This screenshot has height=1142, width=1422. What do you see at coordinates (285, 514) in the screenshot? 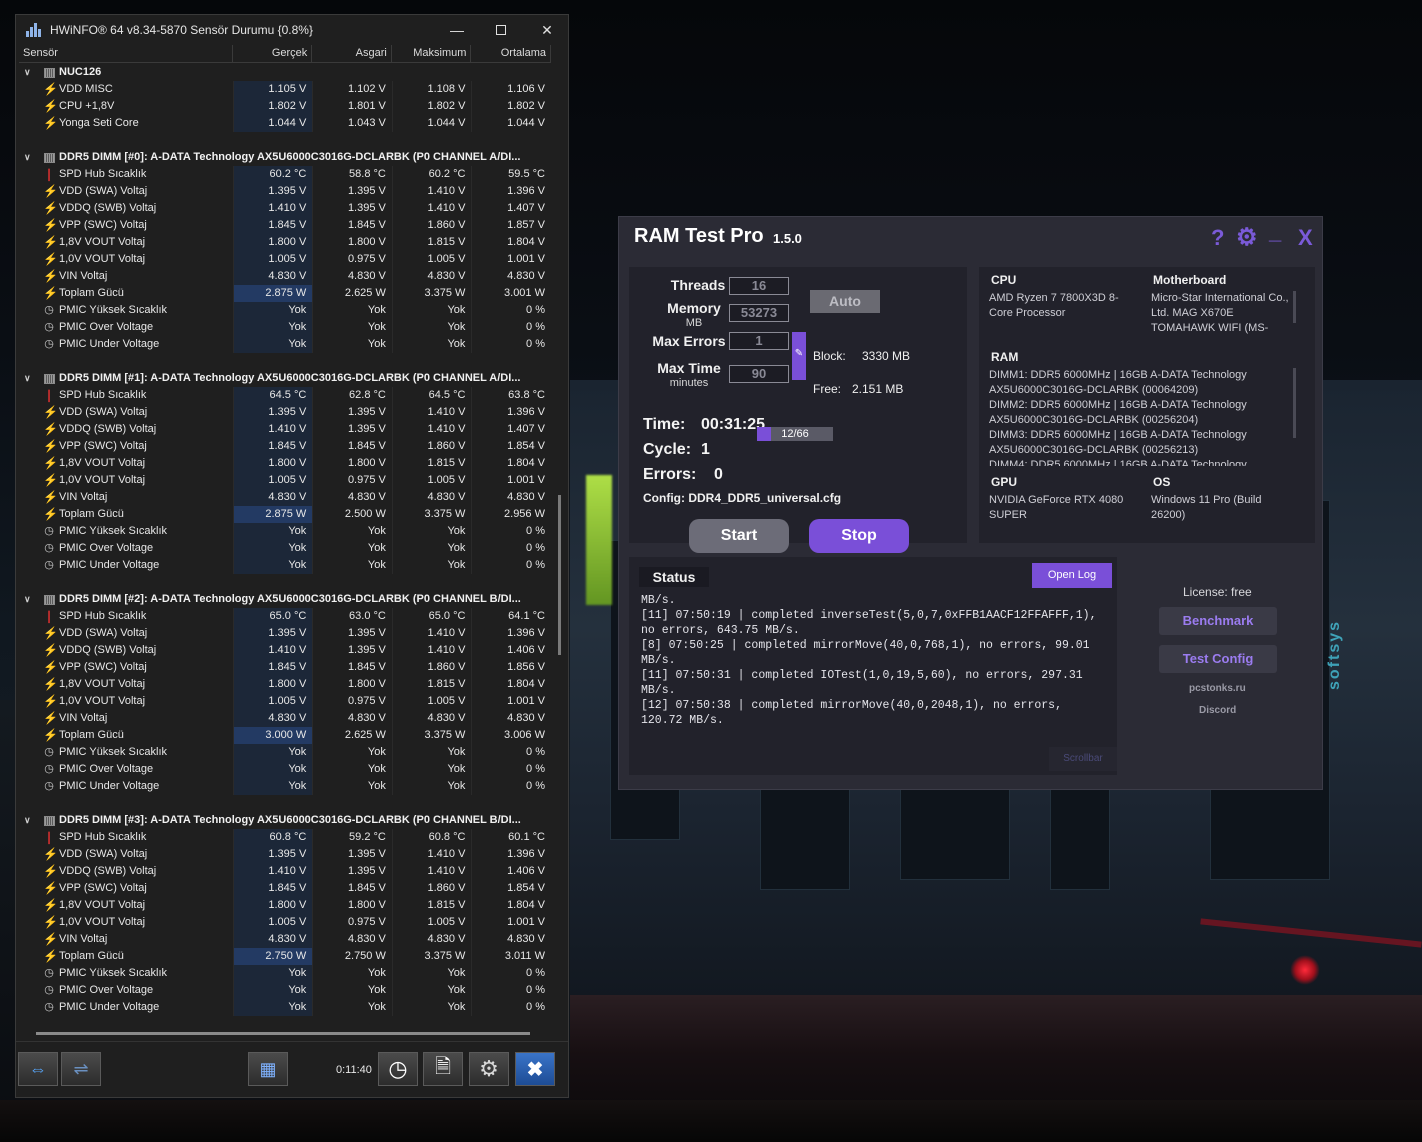
I see `sensor-row: ⚡ Toplam Gücü 2.875 W 2.500 W 3.375 W 2.956 W` at bounding box center [285, 514].